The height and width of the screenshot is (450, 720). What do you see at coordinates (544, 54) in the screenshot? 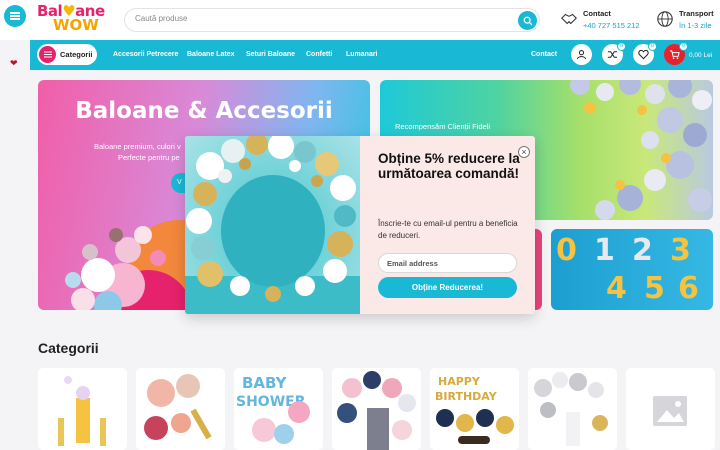
I see `nav-link-contact: Contact` at bounding box center [544, 54].